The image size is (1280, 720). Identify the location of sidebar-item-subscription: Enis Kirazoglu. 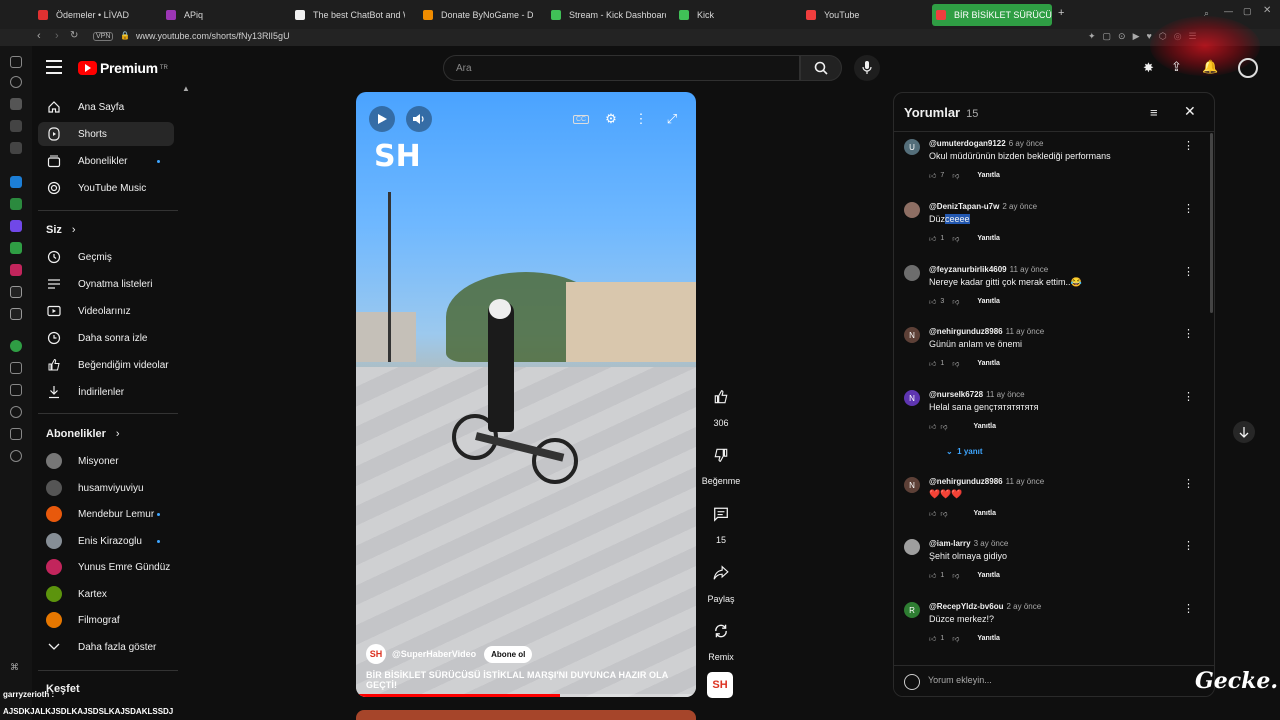
(106, 541).